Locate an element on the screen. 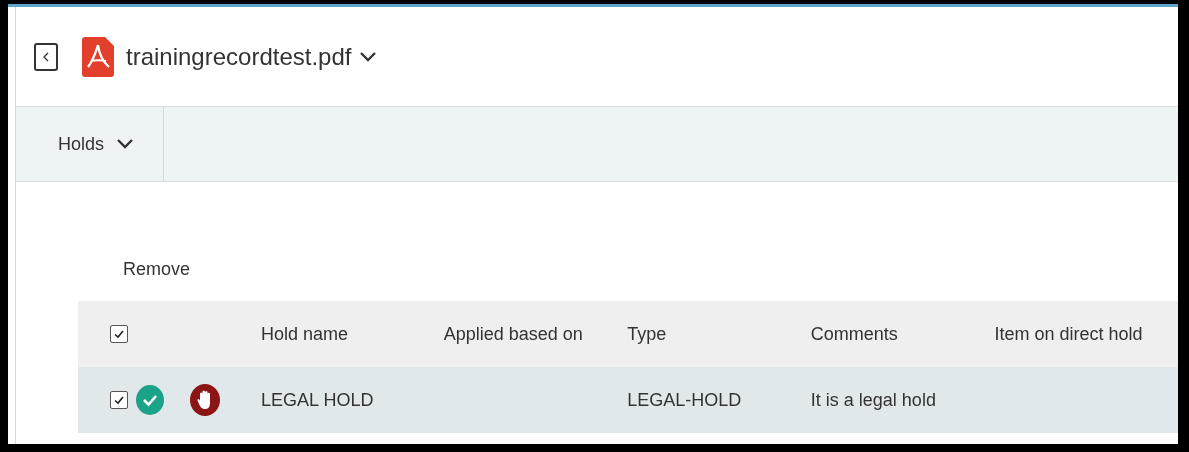 The width and height of the screenshot is (1189, 452). column-header: Hold name is located at coordinates (305, 333).